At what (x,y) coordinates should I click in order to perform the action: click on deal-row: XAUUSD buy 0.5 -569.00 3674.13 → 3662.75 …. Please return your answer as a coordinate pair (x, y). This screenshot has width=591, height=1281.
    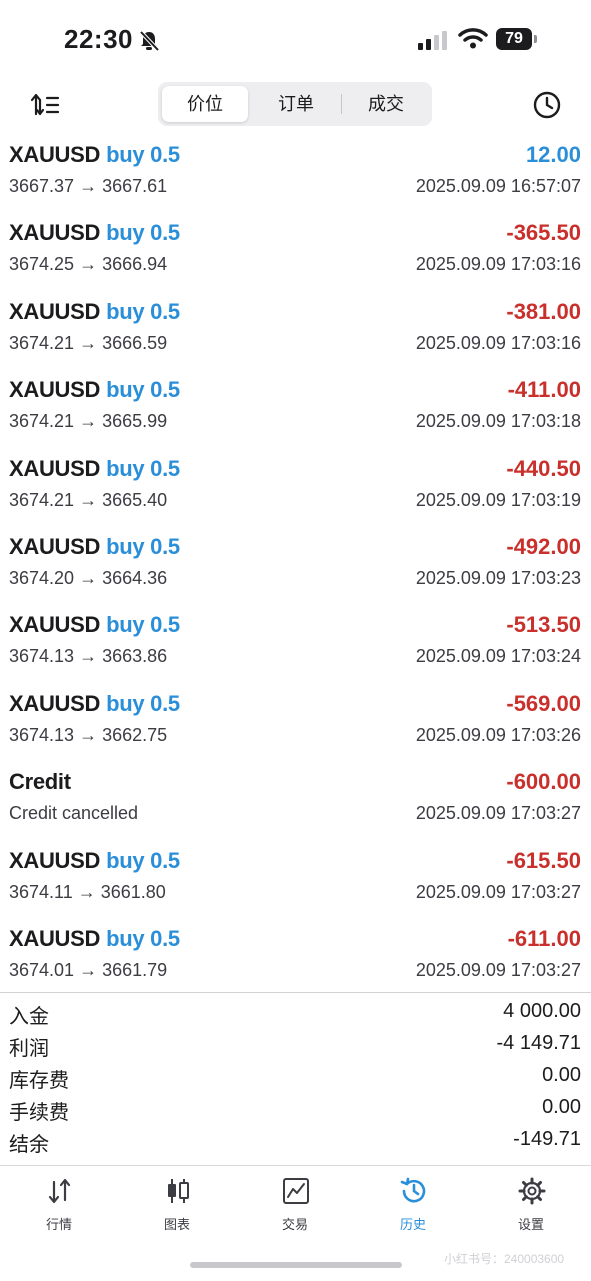
    Looking at the image, I should click on (295, 726).